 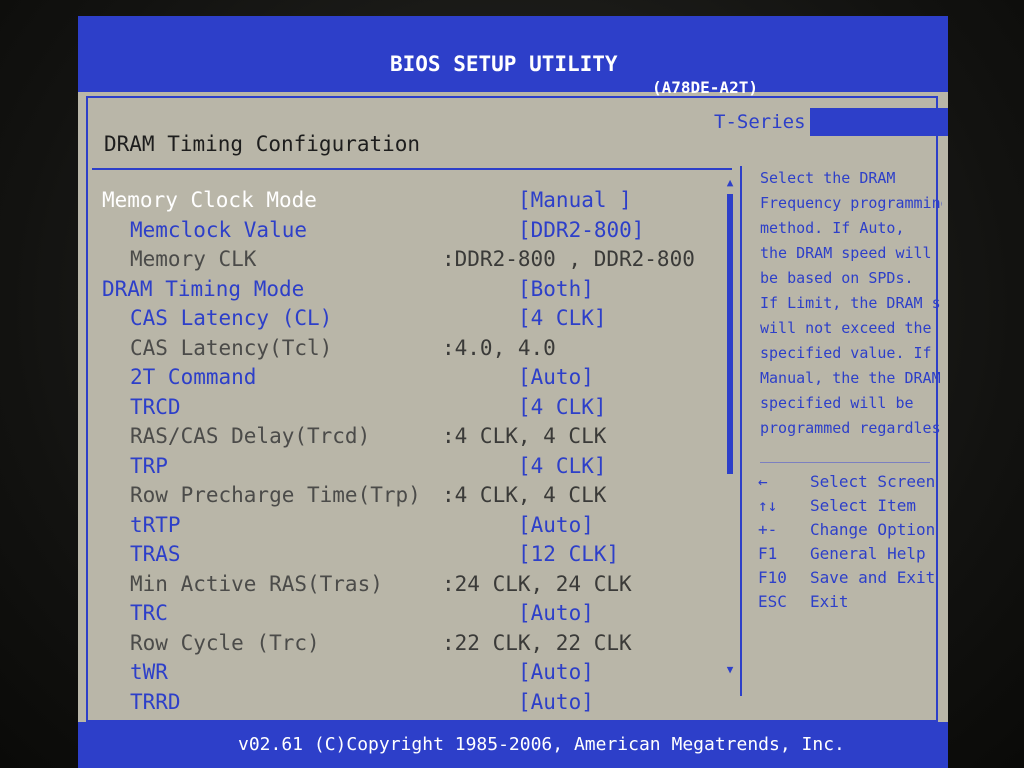 I want to click on page-title: DRAM Timing Configuration, so click(x=262, y=144).